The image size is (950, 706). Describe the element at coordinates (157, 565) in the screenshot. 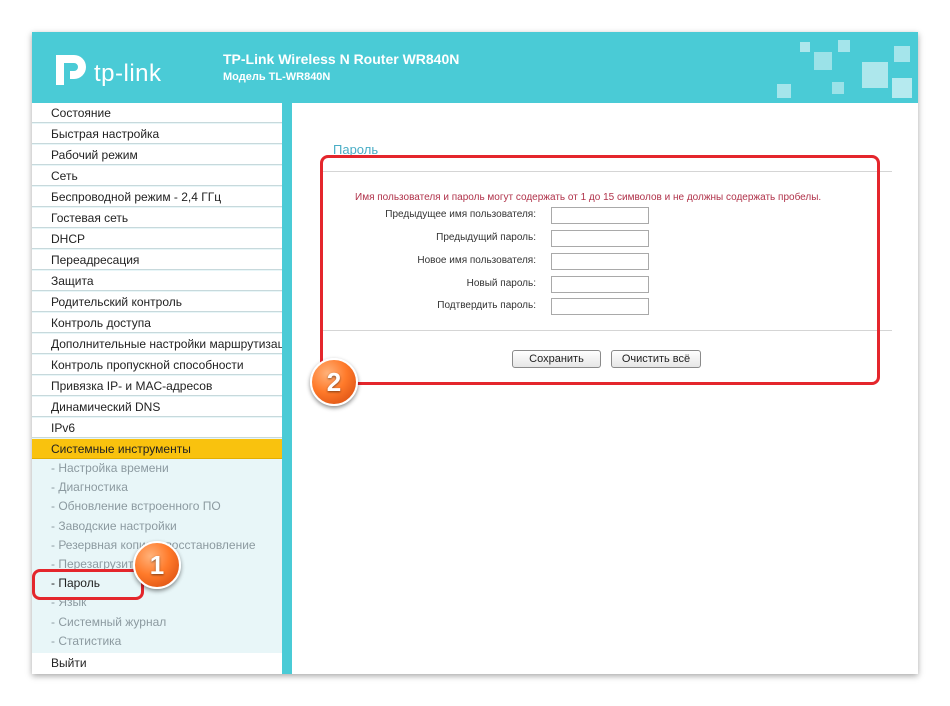

I see `step-badge-1: 1` at that location.